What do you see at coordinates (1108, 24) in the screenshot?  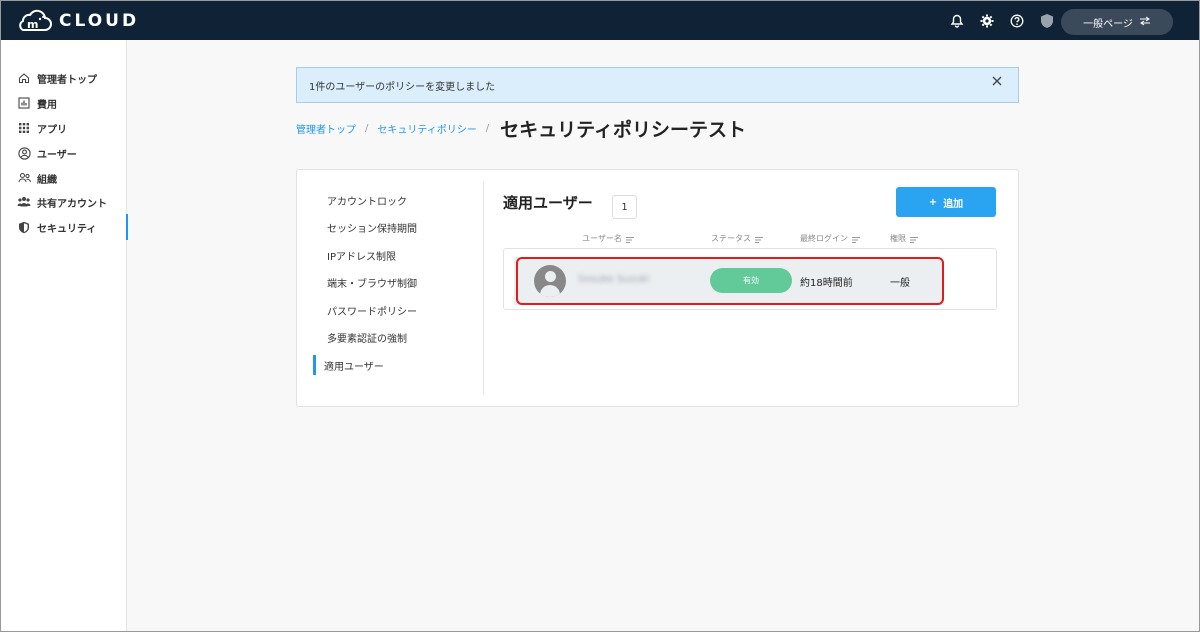 I see `general-page-label: 一般ページ` at bounding box center [1108, 24].